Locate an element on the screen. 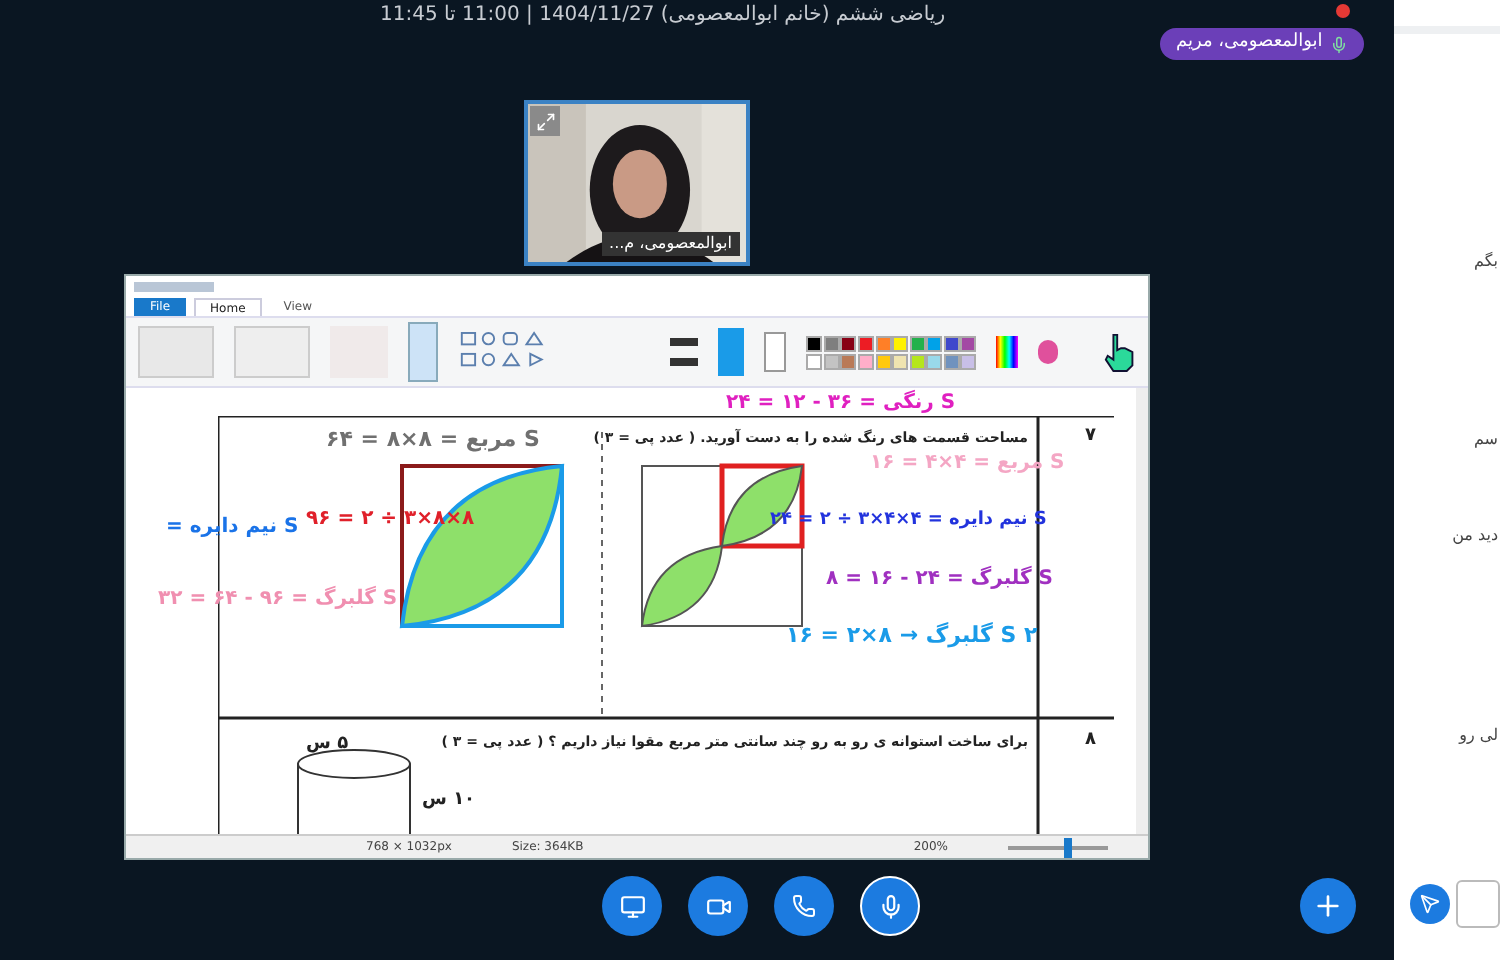 The image size is (1500, 960). question-number: ۸ is located at coordinates (1090, 741).